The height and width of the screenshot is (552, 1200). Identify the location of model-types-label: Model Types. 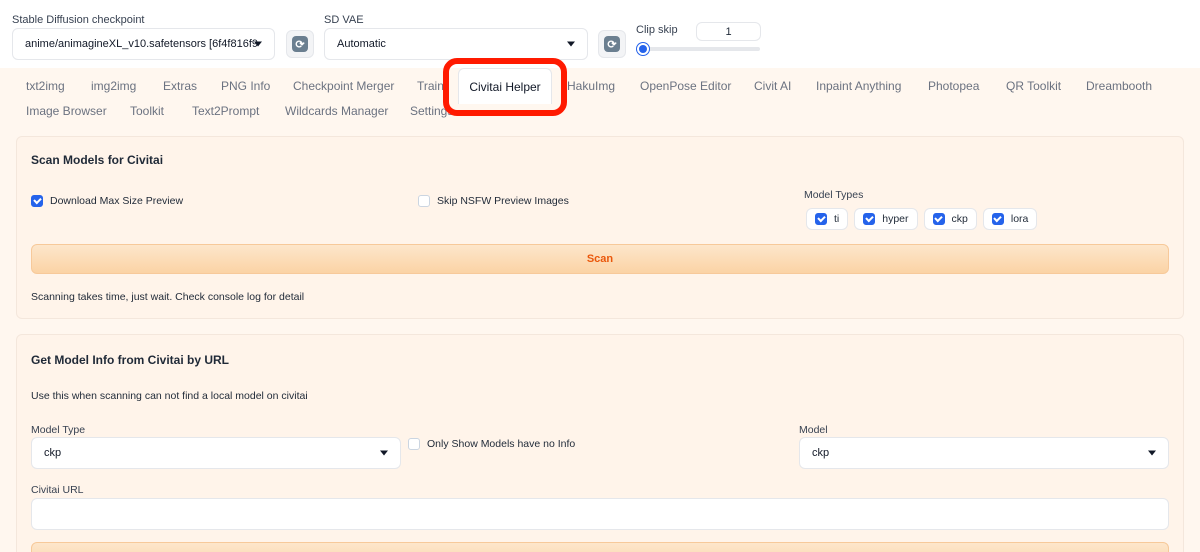
(834, 195).